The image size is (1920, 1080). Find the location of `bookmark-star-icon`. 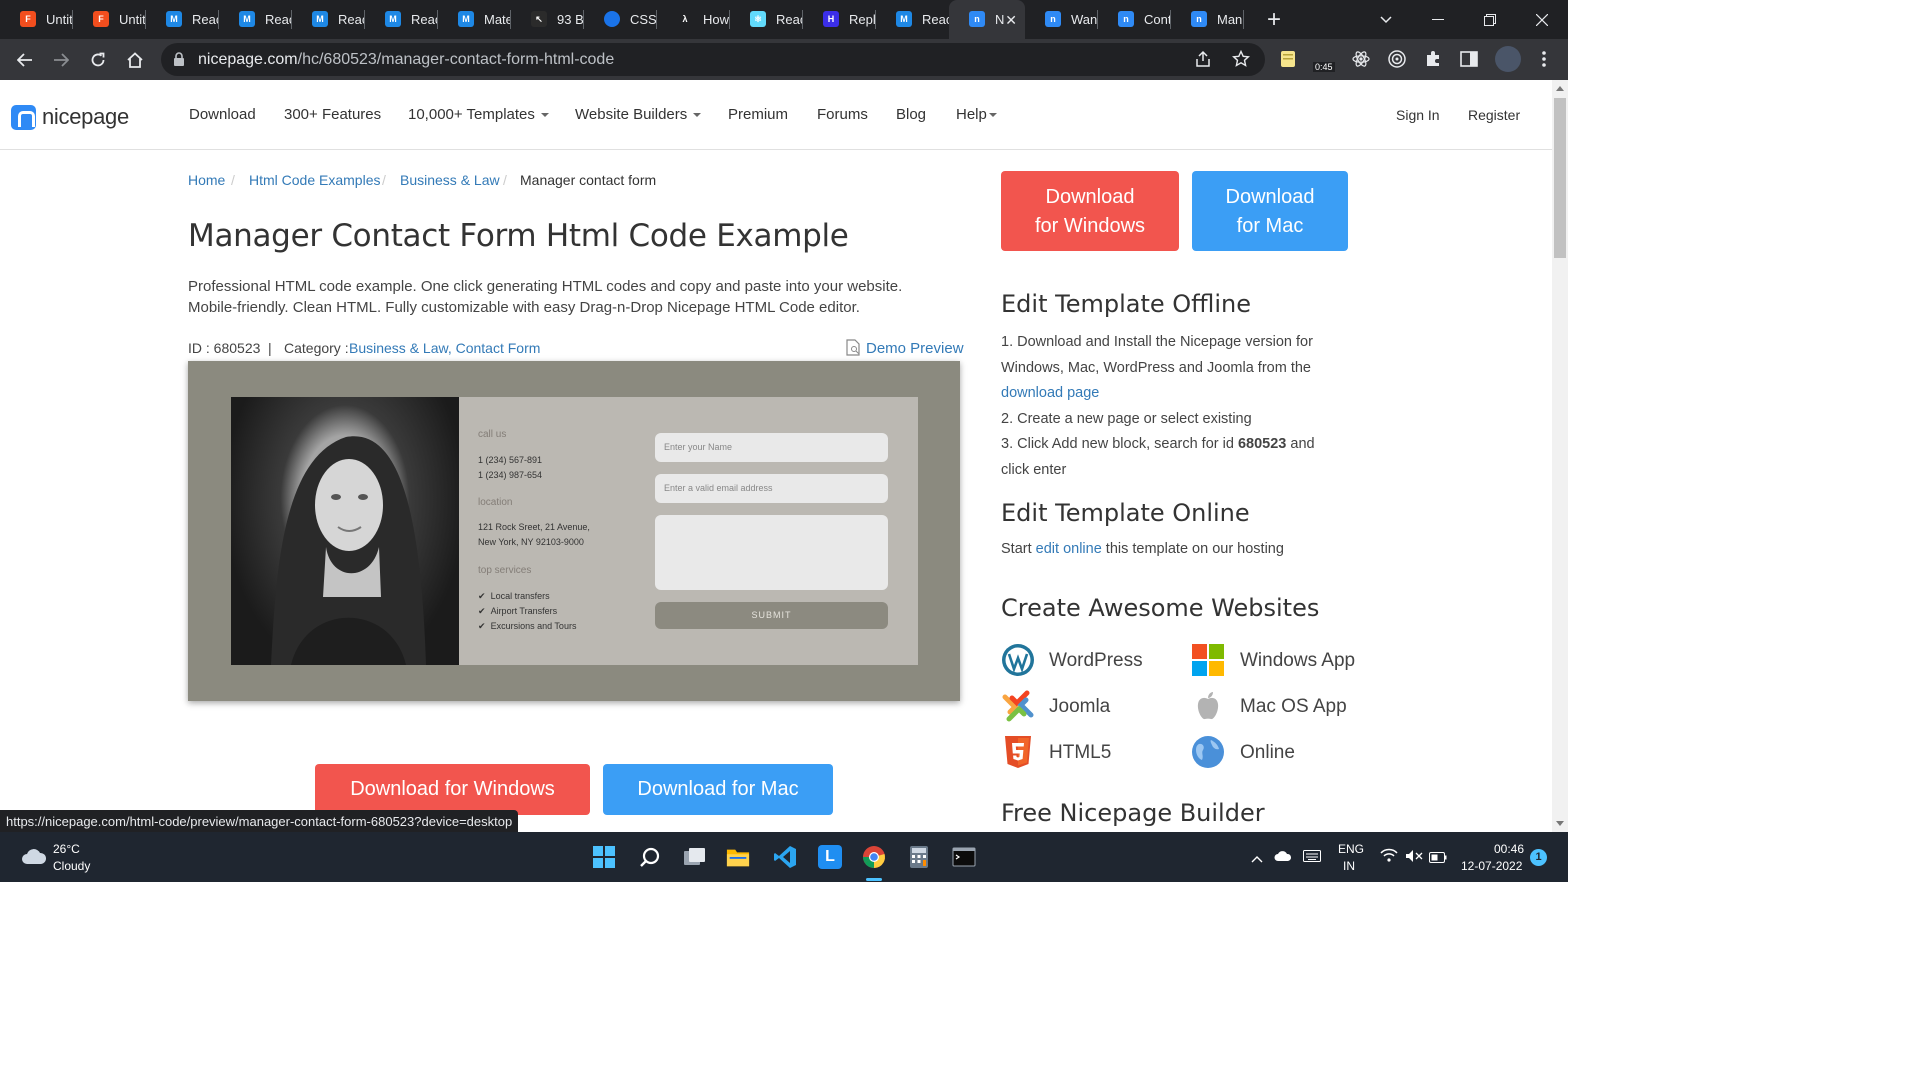

bookmark-star-icon is located at coordinates (1241, 61).